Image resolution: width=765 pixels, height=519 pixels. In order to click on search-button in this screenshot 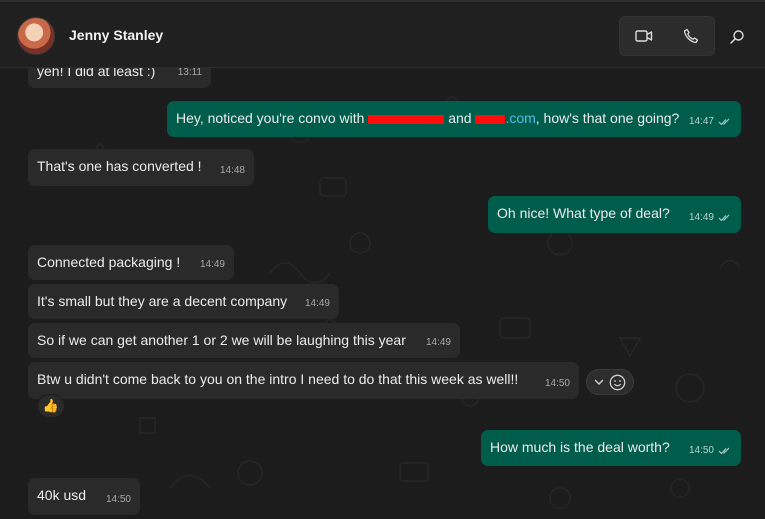, I will do `click(737, 37)`.